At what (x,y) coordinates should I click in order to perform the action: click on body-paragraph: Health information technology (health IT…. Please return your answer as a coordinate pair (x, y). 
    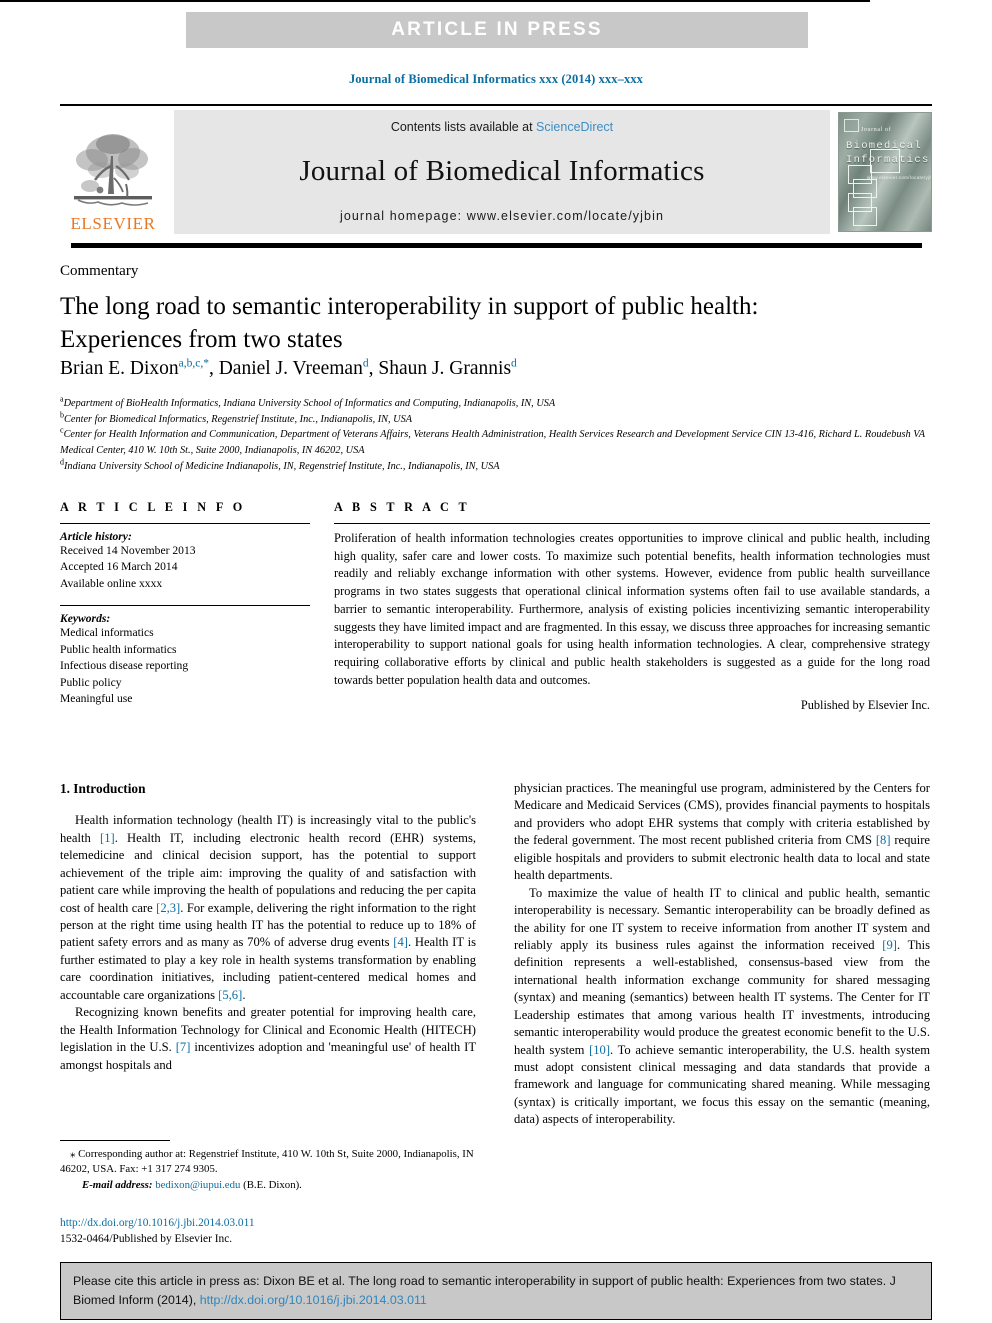
    Looking at the image, I should click on (268, 907).